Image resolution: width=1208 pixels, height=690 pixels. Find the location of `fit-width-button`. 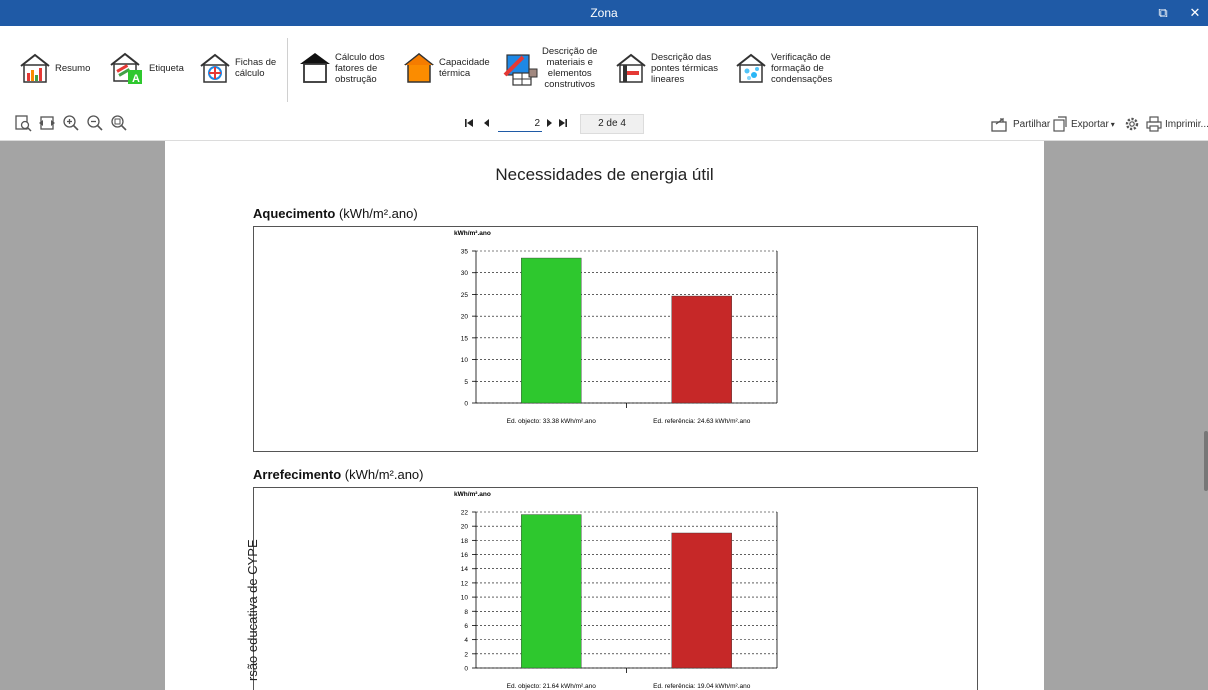

fit-width-button is located at coordinates (47, 123).